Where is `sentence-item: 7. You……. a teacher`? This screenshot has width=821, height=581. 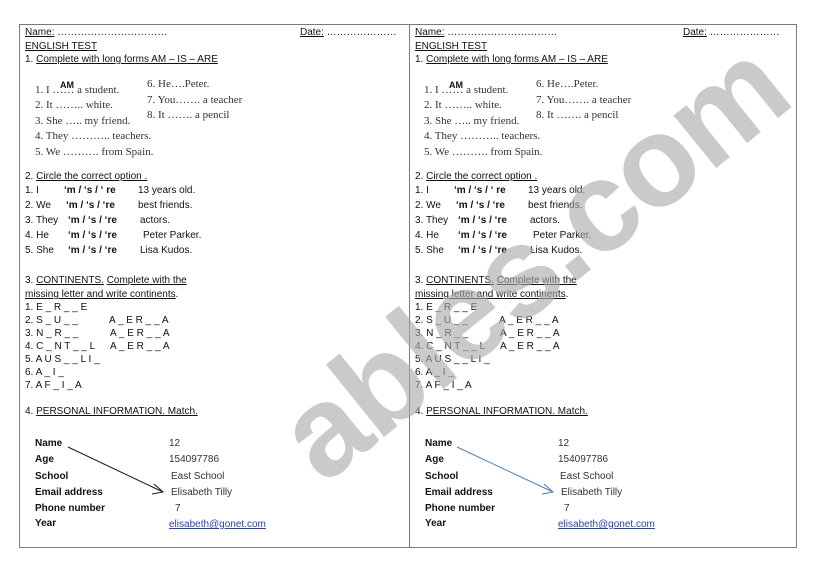 sentence-item: 7. You……. a teacher is located at coordinates (195, 100).